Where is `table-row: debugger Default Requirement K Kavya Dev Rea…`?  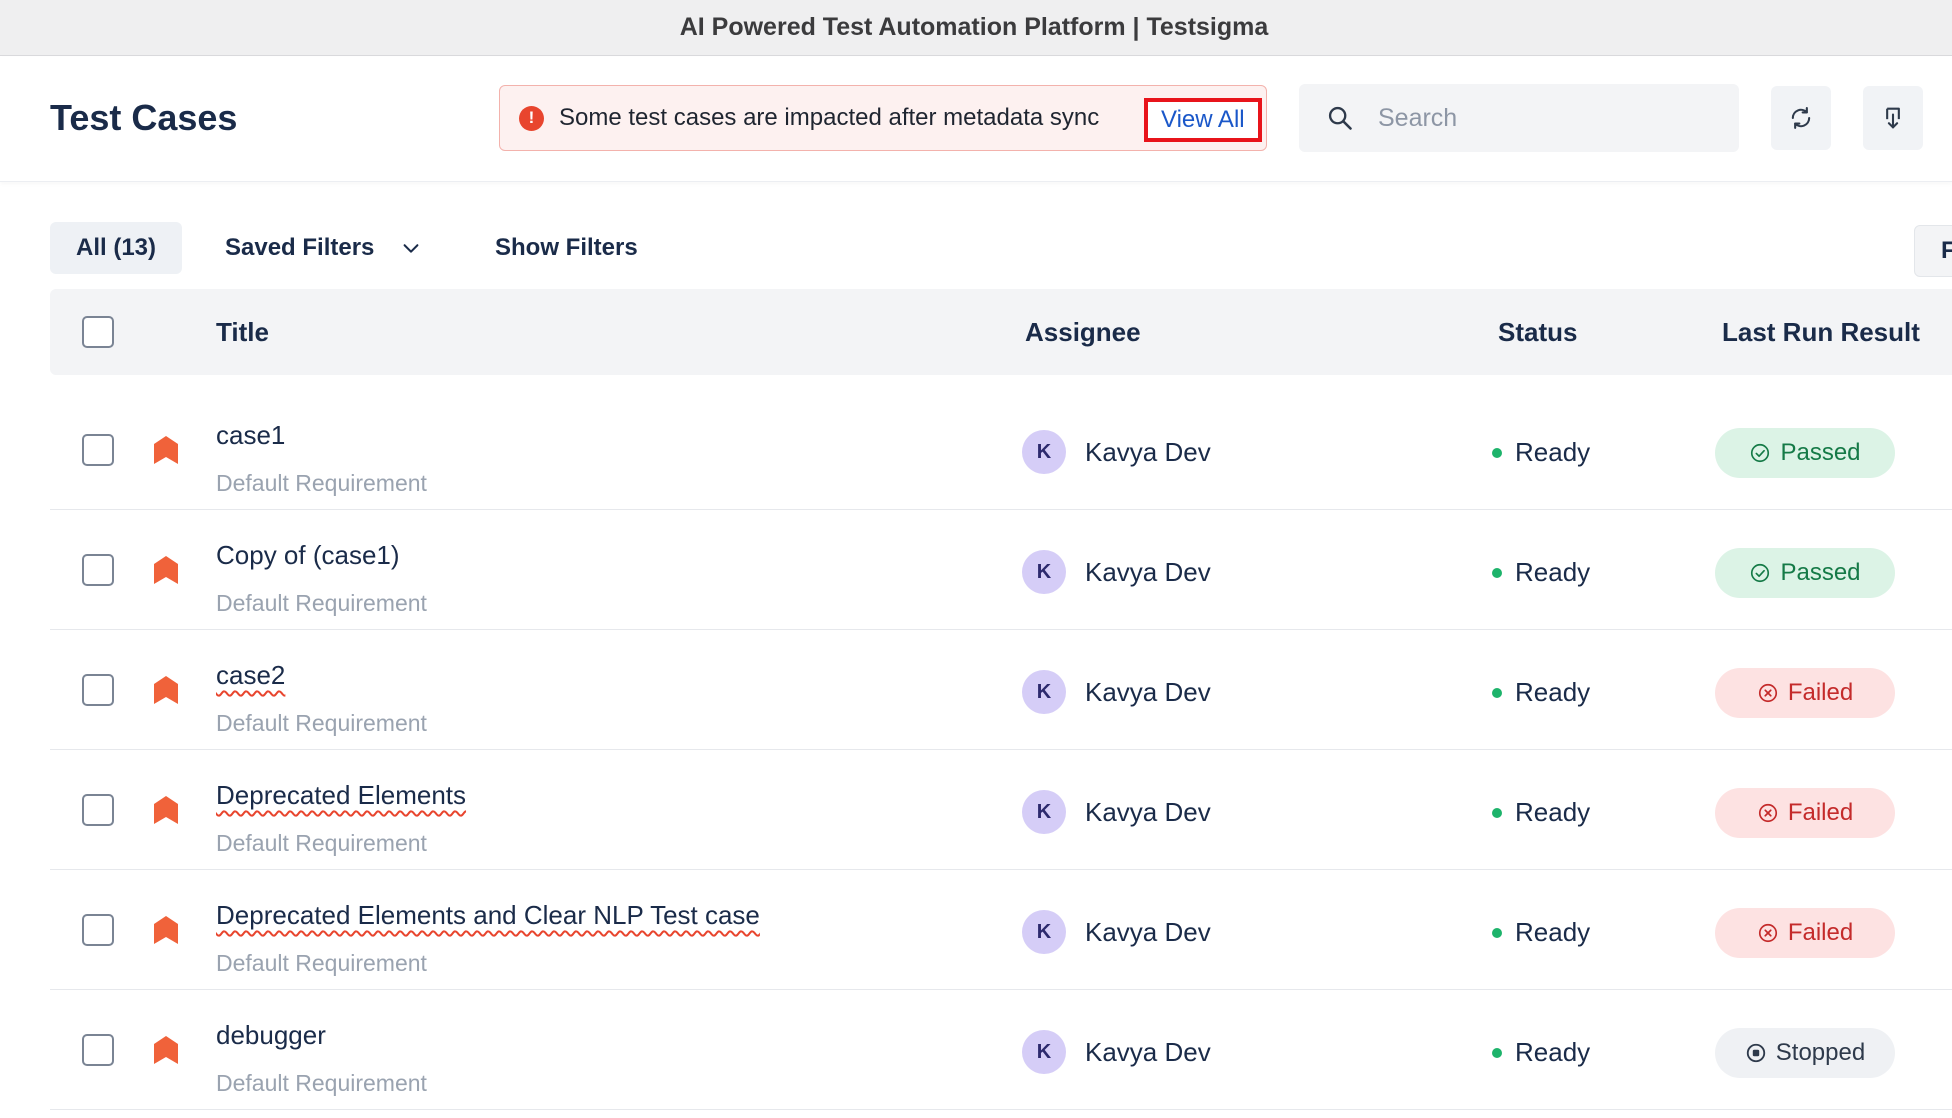
table-row: debugger Default Requirement K Kavya Dev Rea… is located at coordinates (1001, 1050).